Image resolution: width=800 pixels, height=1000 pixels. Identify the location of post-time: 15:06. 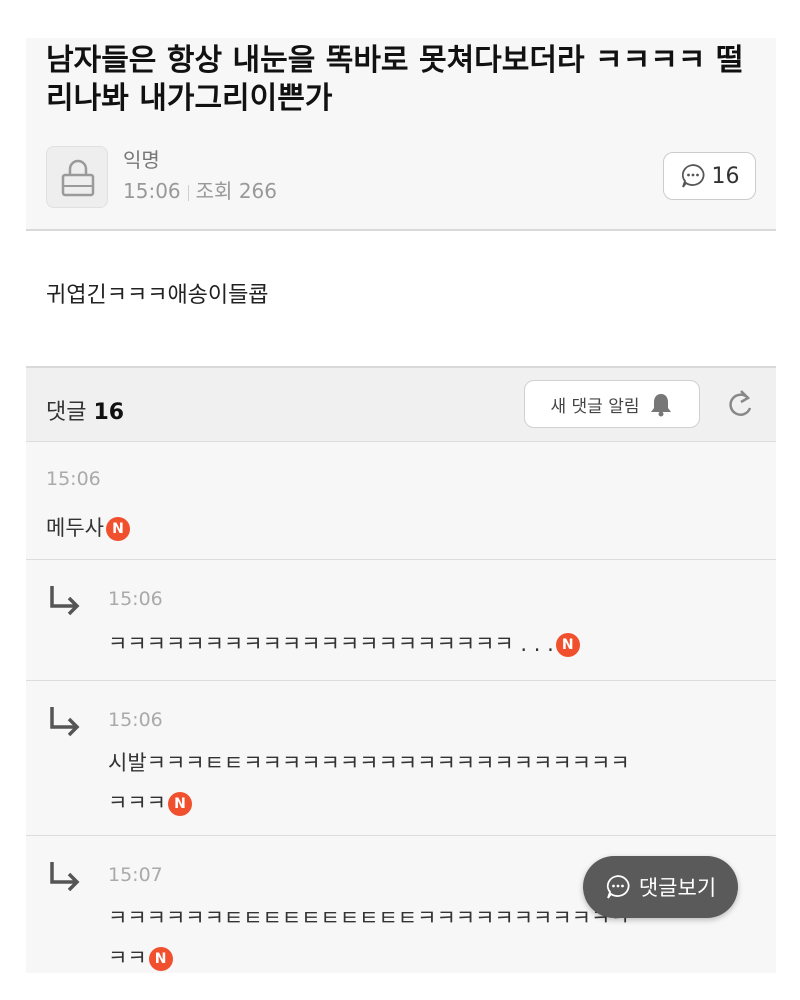
(152, 191).